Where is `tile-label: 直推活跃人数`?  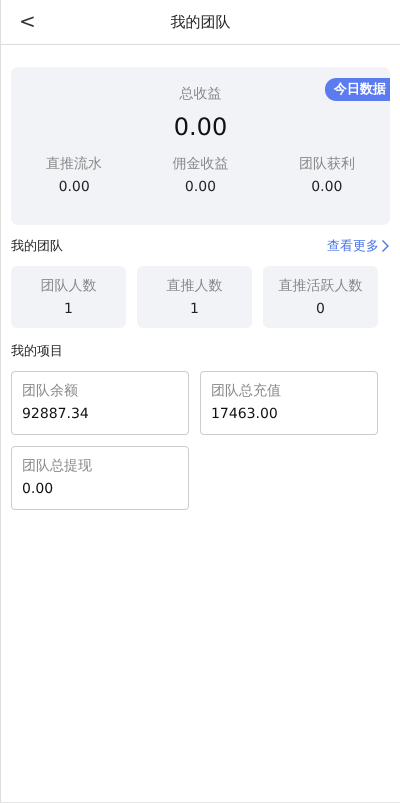 tile-label: 直推活跃人数 is located at coordinates (320, 286).